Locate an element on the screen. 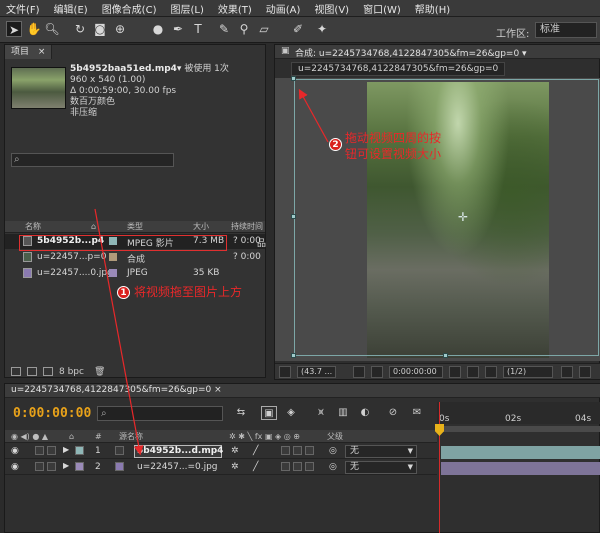  text-tool-icon: T is located at coordinates (198, 29).